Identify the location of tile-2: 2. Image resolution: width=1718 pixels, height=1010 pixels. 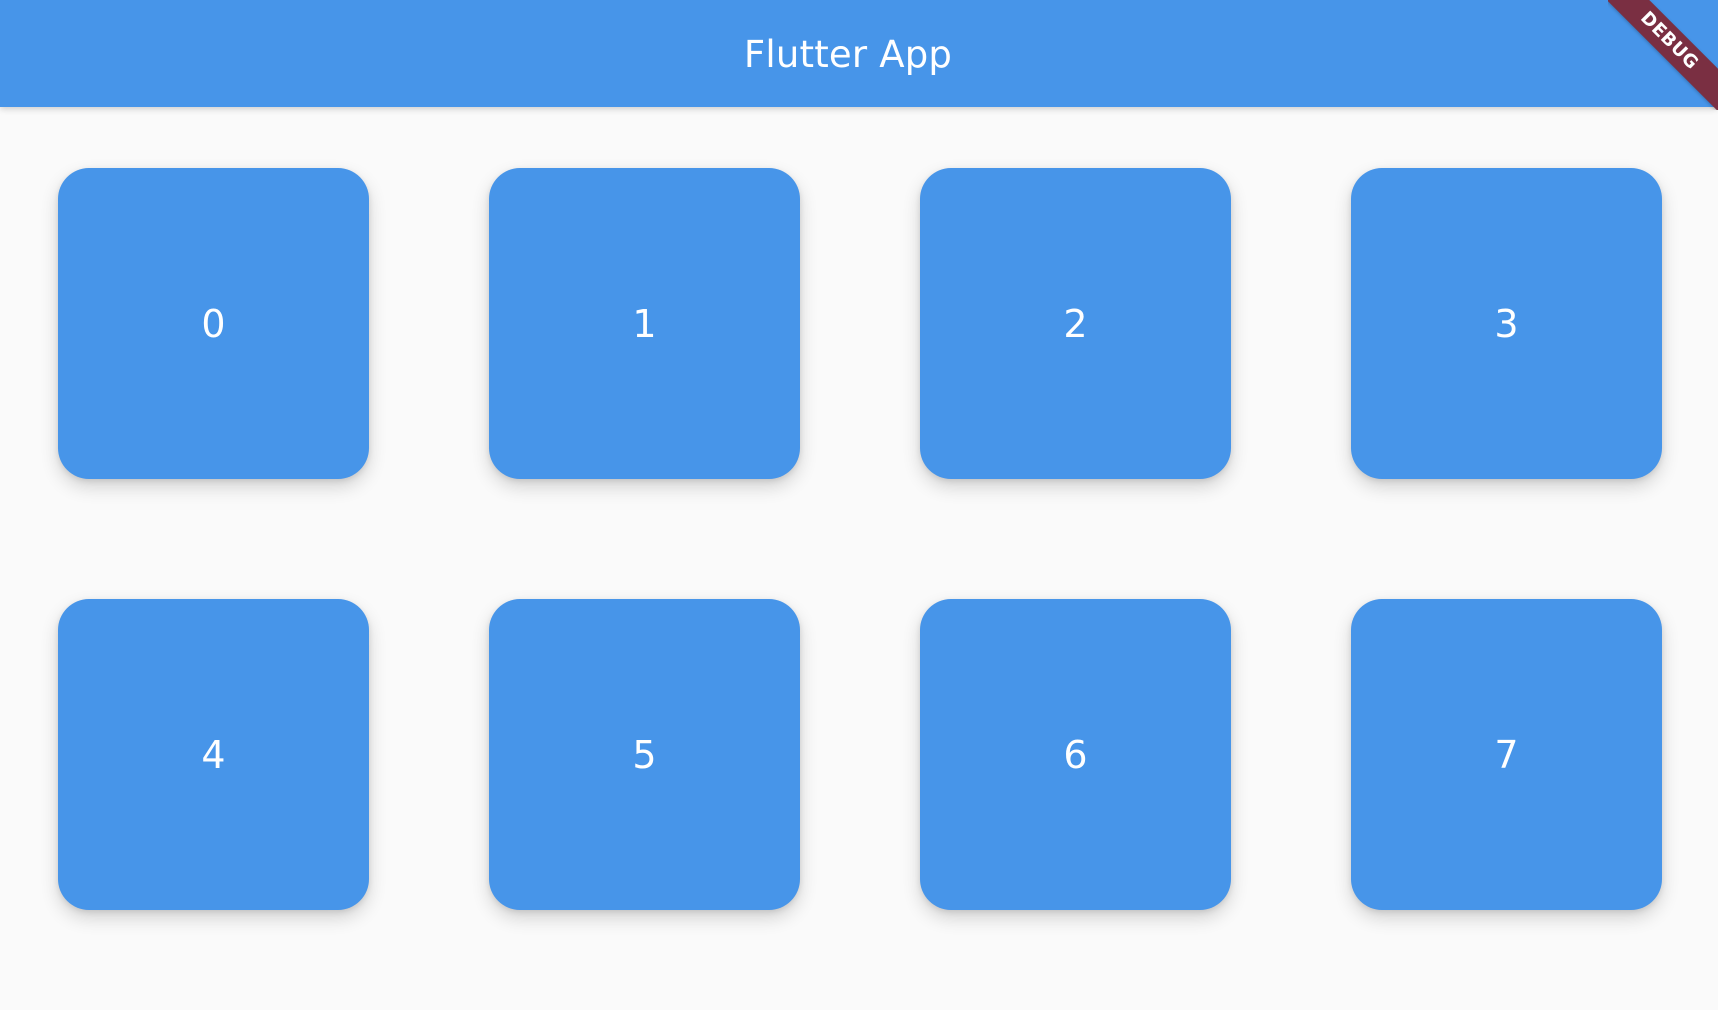
(1075, 323).